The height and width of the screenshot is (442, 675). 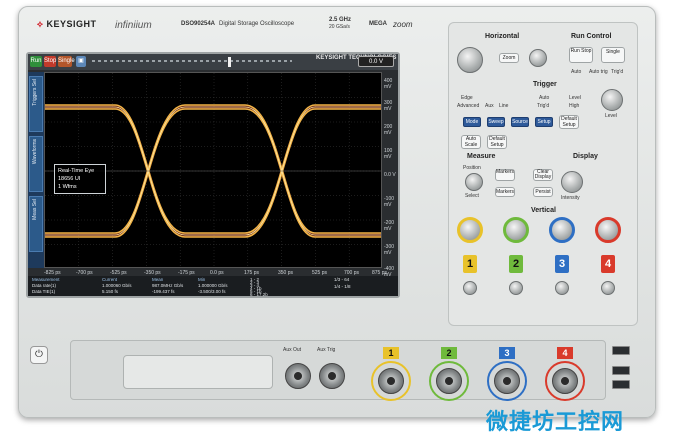 I want to click on position-label: Position, so click(x=472, y=168).